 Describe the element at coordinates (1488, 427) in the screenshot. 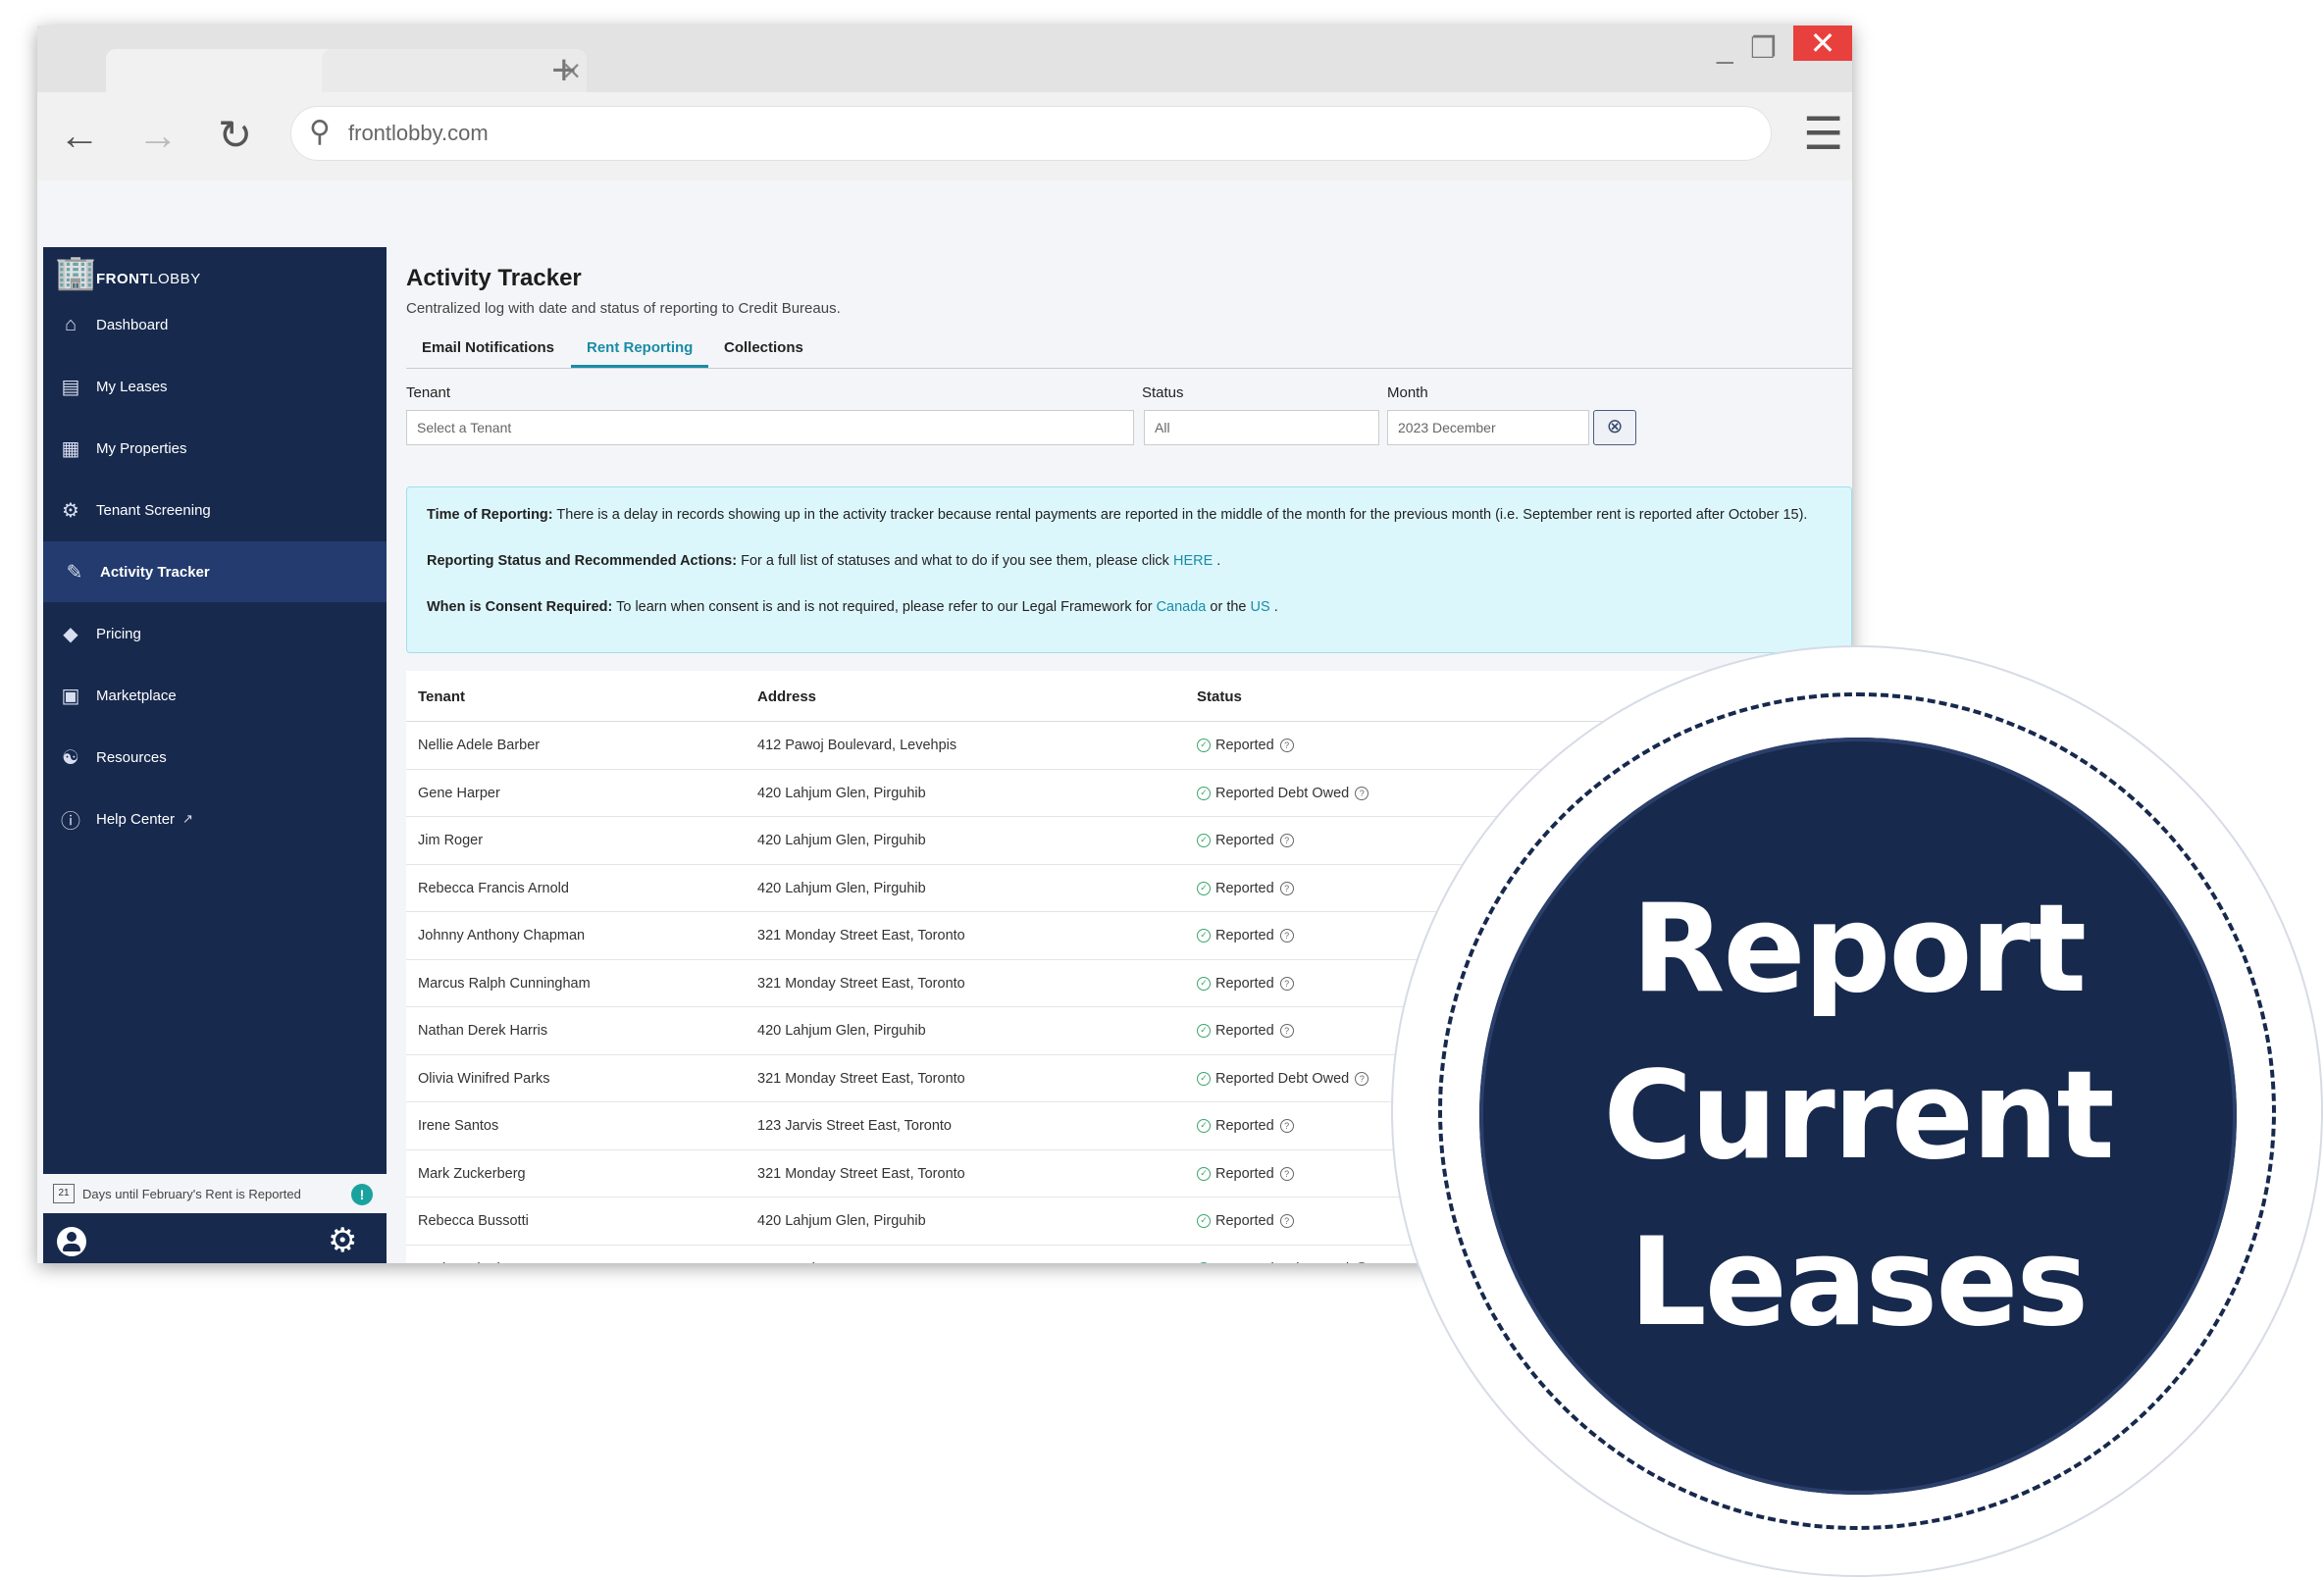

I see `month-select: 2023 December` at that location.